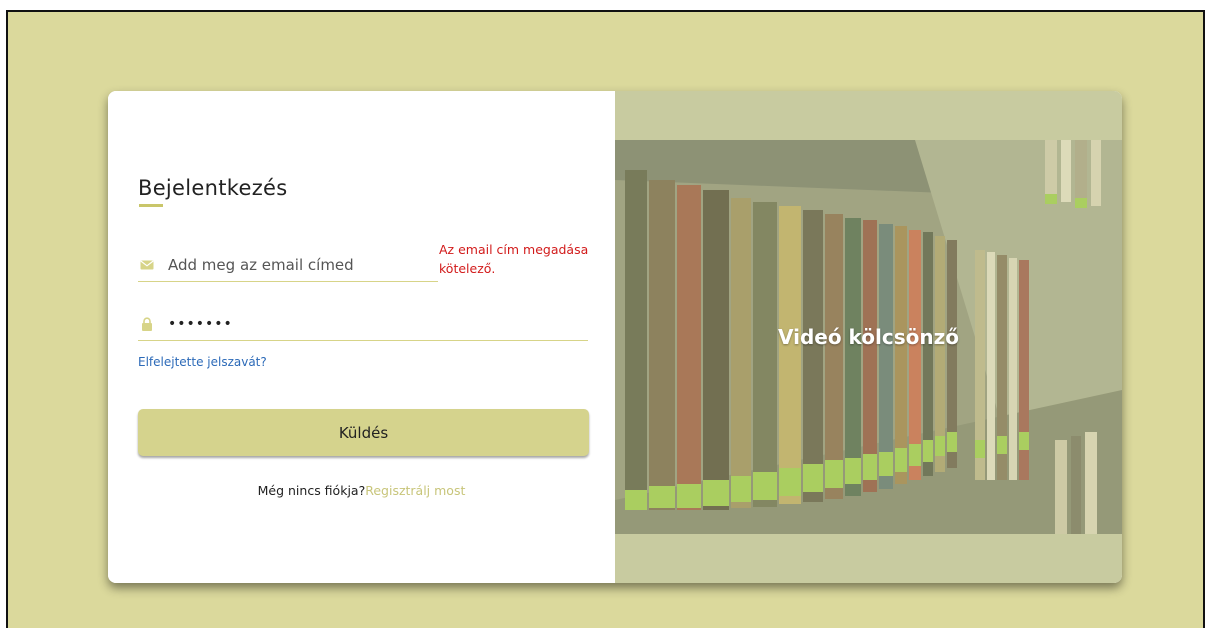 This screenshot has height=628, width=1215. What do you see at coordinates (151, 205) in the screenshot?
I see `title-underline` at bounding box center [151, 205].